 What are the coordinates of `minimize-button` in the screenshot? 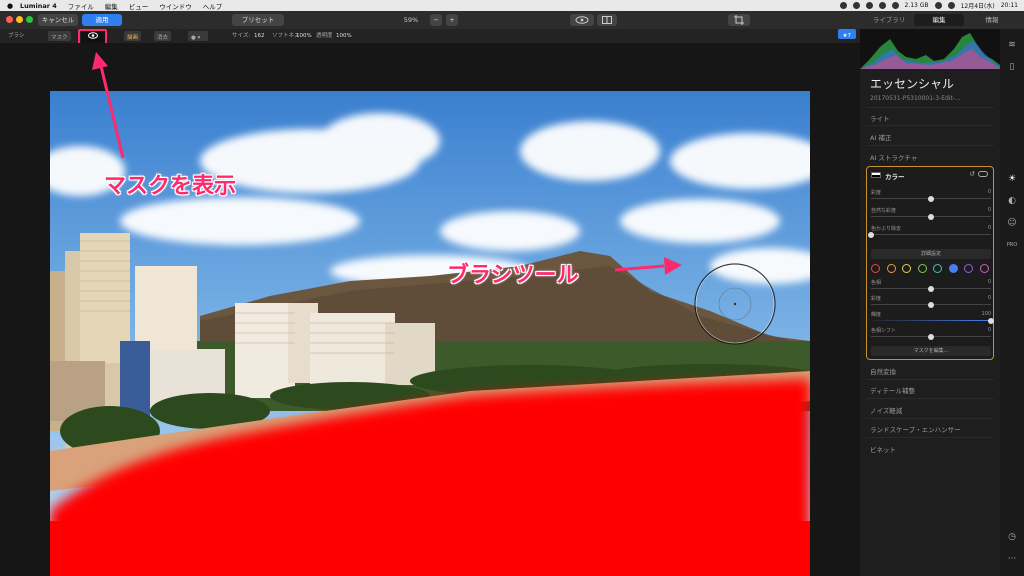 It's located at (19, 19).